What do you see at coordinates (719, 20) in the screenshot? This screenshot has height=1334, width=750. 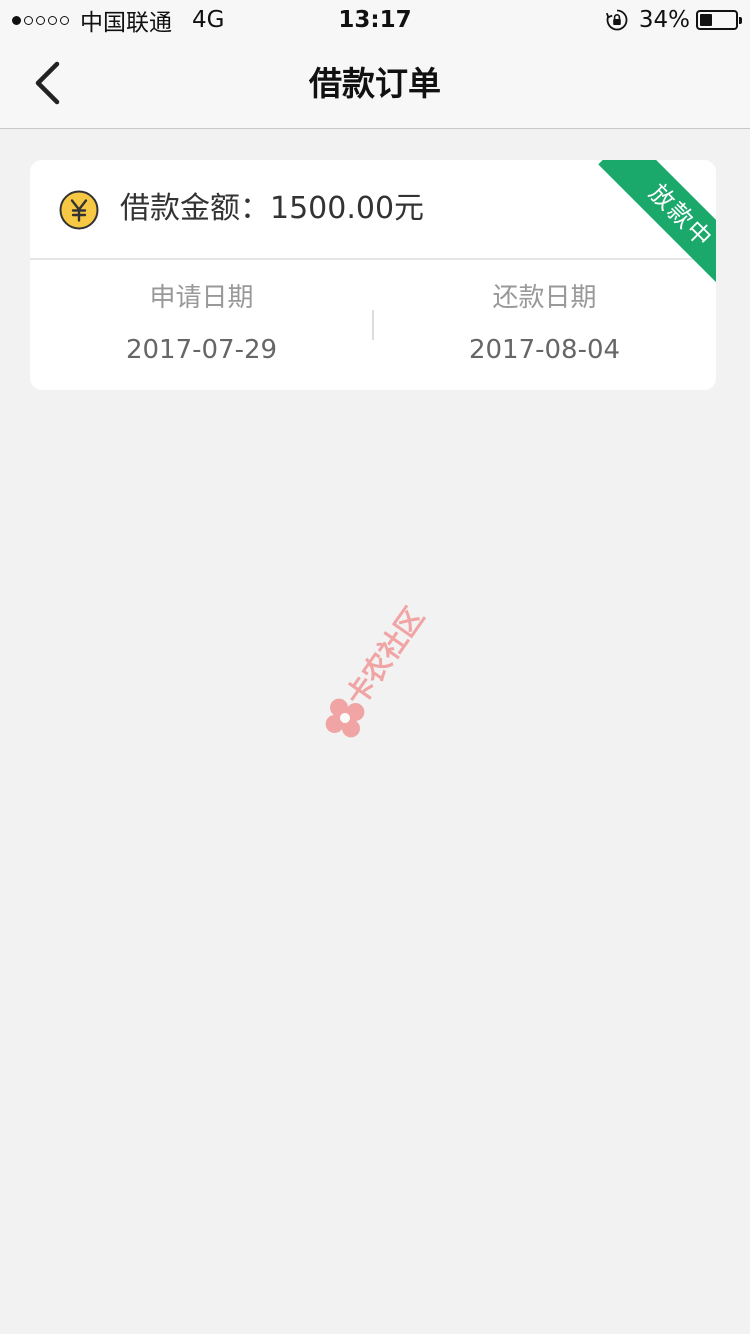 I see `battery-icon` at bounding box center [719, 20].